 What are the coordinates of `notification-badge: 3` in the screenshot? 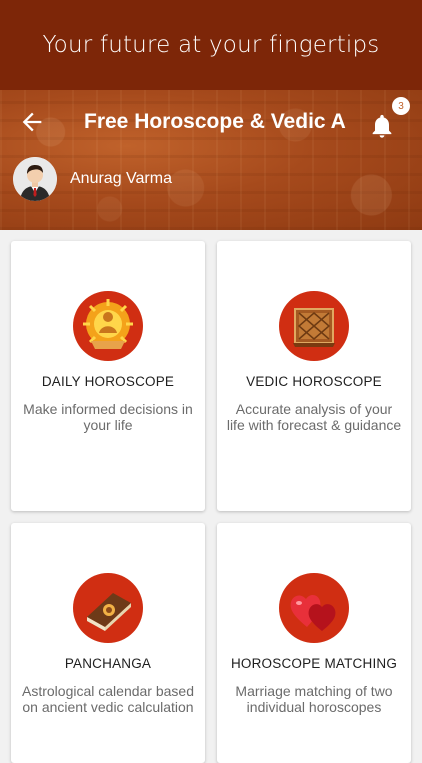 It's located at (401, 106).